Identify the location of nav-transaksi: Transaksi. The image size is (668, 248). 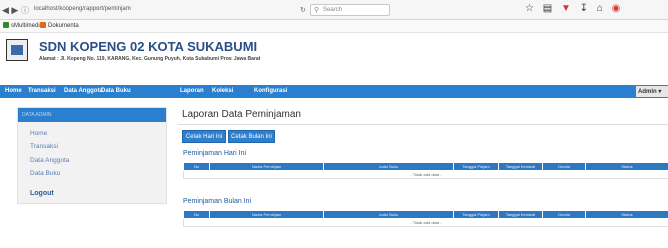
(42, 91).